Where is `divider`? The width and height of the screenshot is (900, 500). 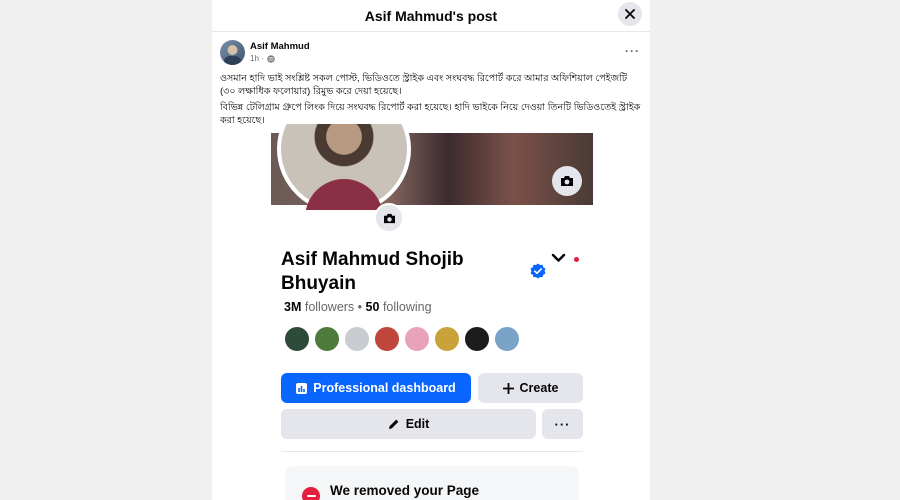
divider is located at coordinates (432, 451).